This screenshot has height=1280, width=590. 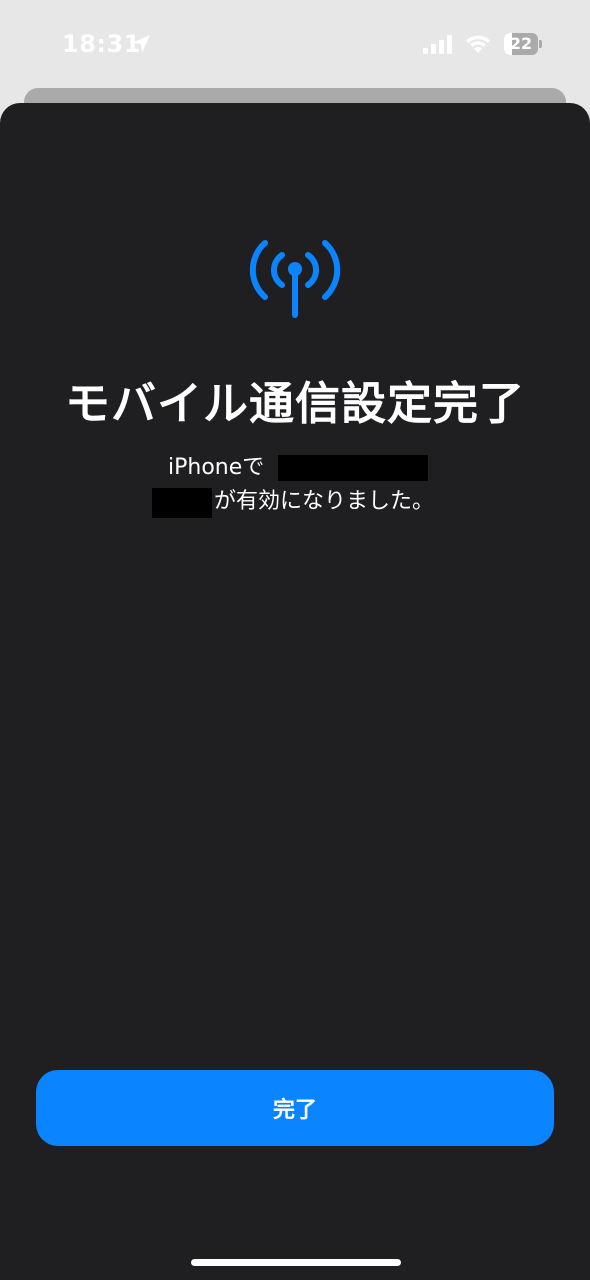 I want to click on location-arrow-icon, so click(x=141, y=44).